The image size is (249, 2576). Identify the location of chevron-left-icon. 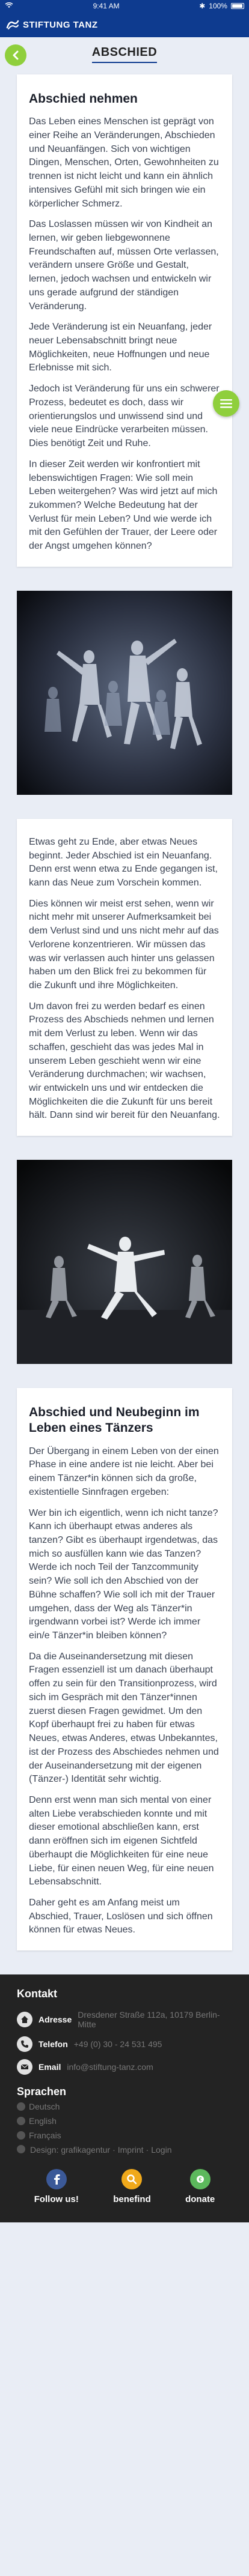
(16, 55).